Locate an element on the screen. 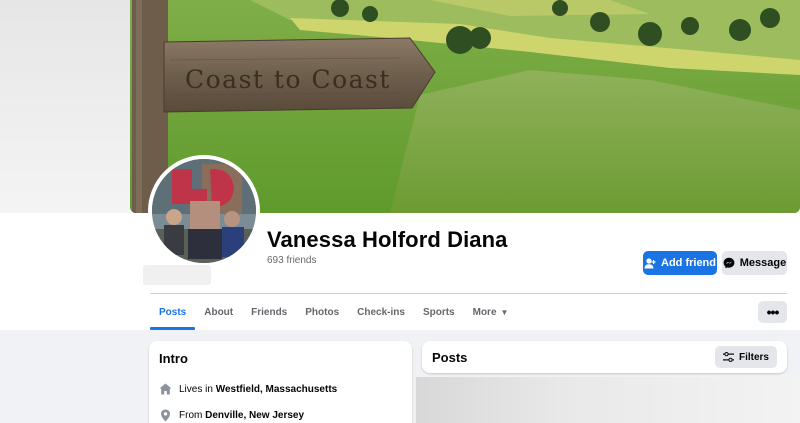 This screenshot has width=800, height=423. more-options-button: ••• is located at coordinates (772, 312).